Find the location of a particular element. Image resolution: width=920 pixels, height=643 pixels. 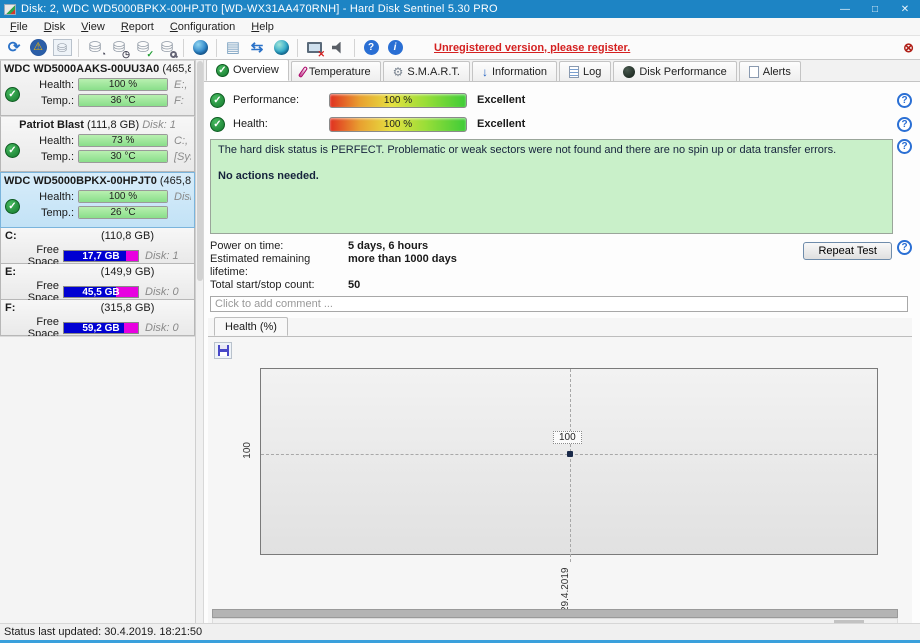

register-link: Unregistered version, please register. is located at coordinates (532, 48).